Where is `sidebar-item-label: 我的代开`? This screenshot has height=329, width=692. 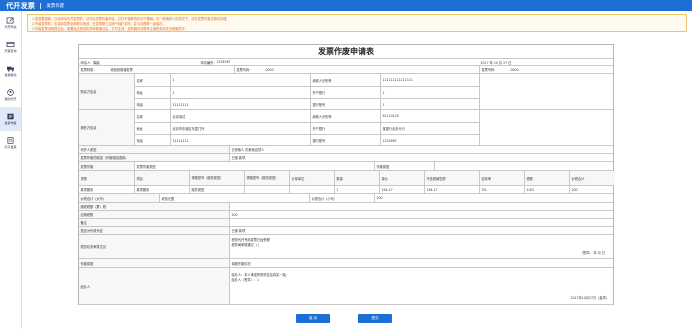
sidebar-item-label: 我的代开 is located at coordinates (10, 99).